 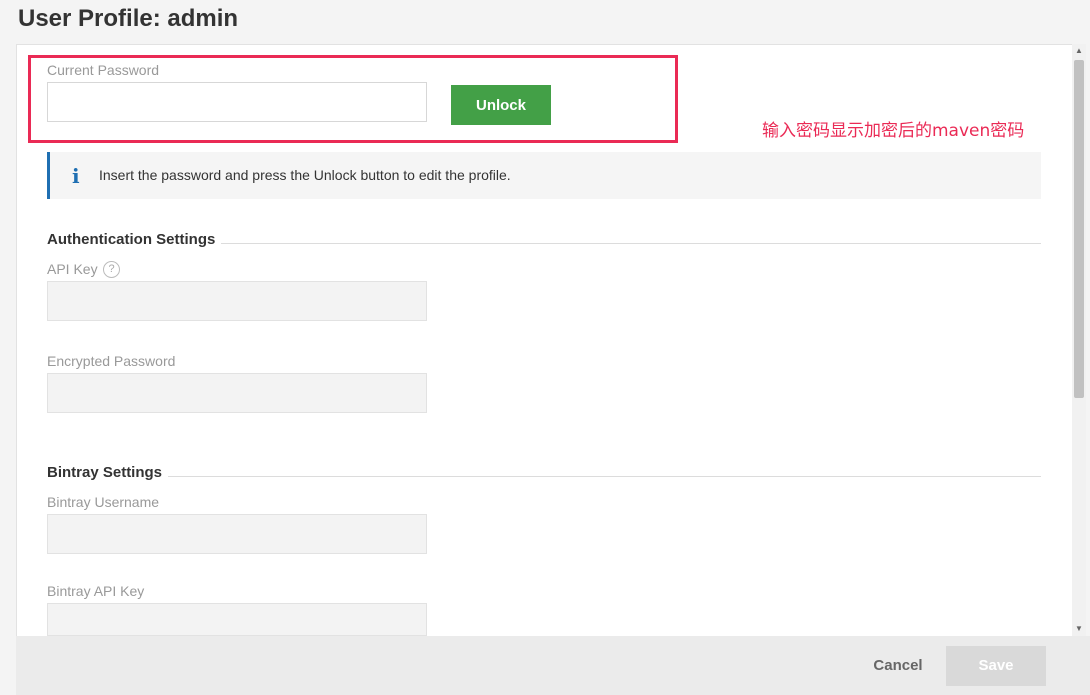 What do you see at coordinates (237, 534) in the screenshot?
I see `bintray-username-field` at bounding box center [237, 534].